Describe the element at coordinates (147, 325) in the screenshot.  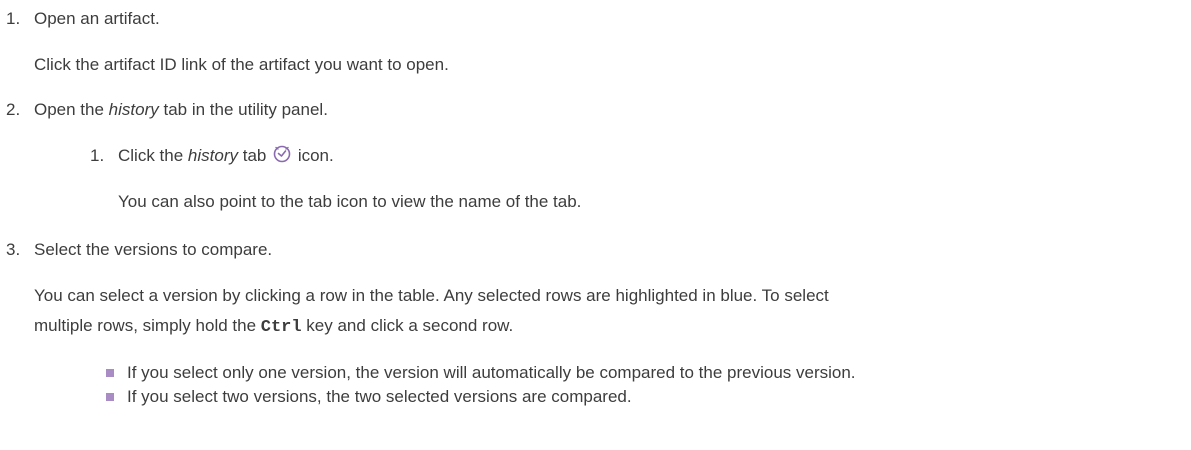
I see `step-3-detail-line-2-pre: multiple rows, simply hold the` at that location.